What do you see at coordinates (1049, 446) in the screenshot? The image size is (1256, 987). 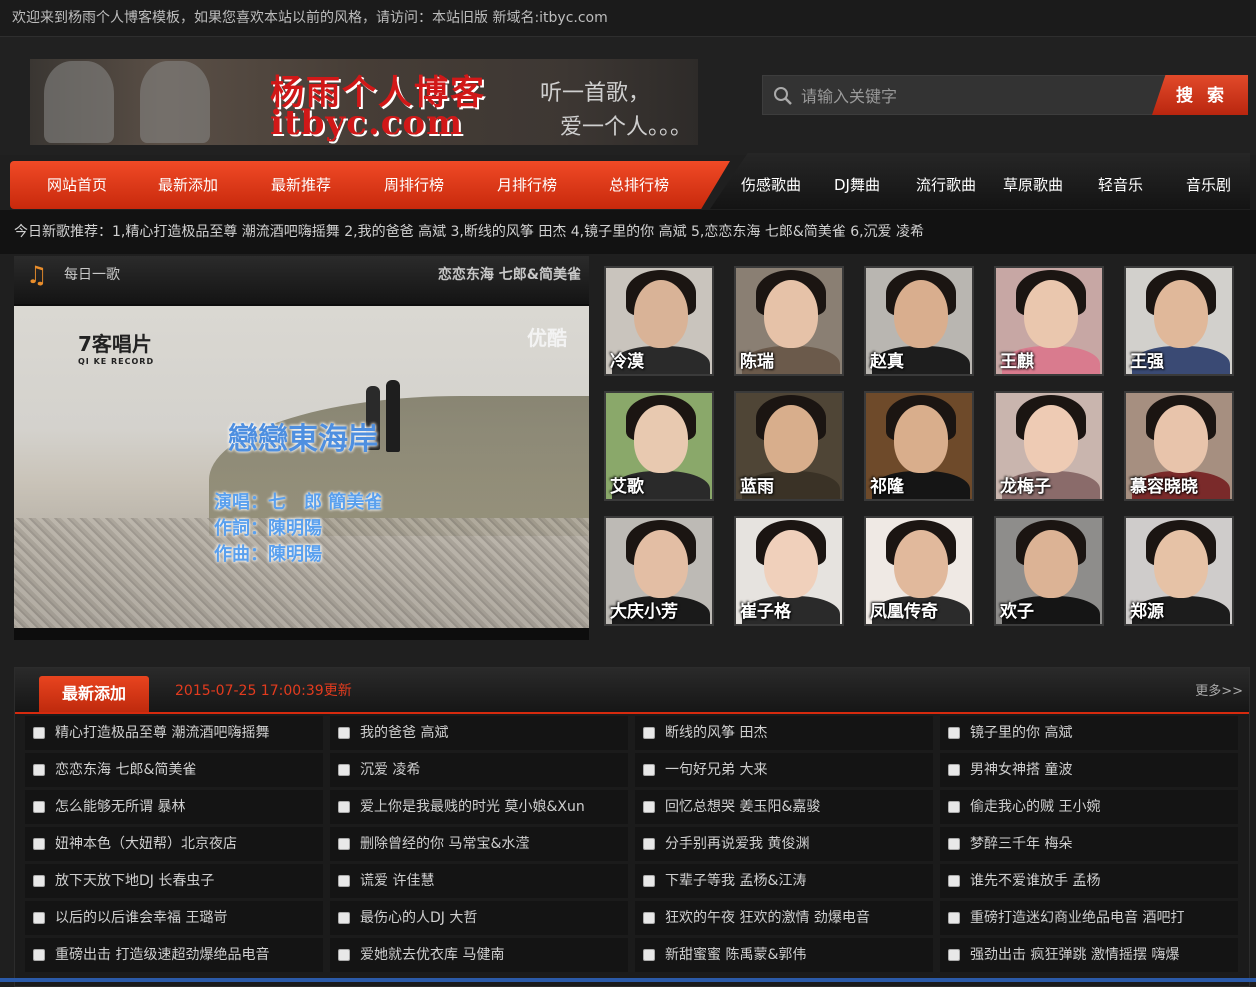 I see `artist-card: 龙梅子` at bounding box center [1049, 446].